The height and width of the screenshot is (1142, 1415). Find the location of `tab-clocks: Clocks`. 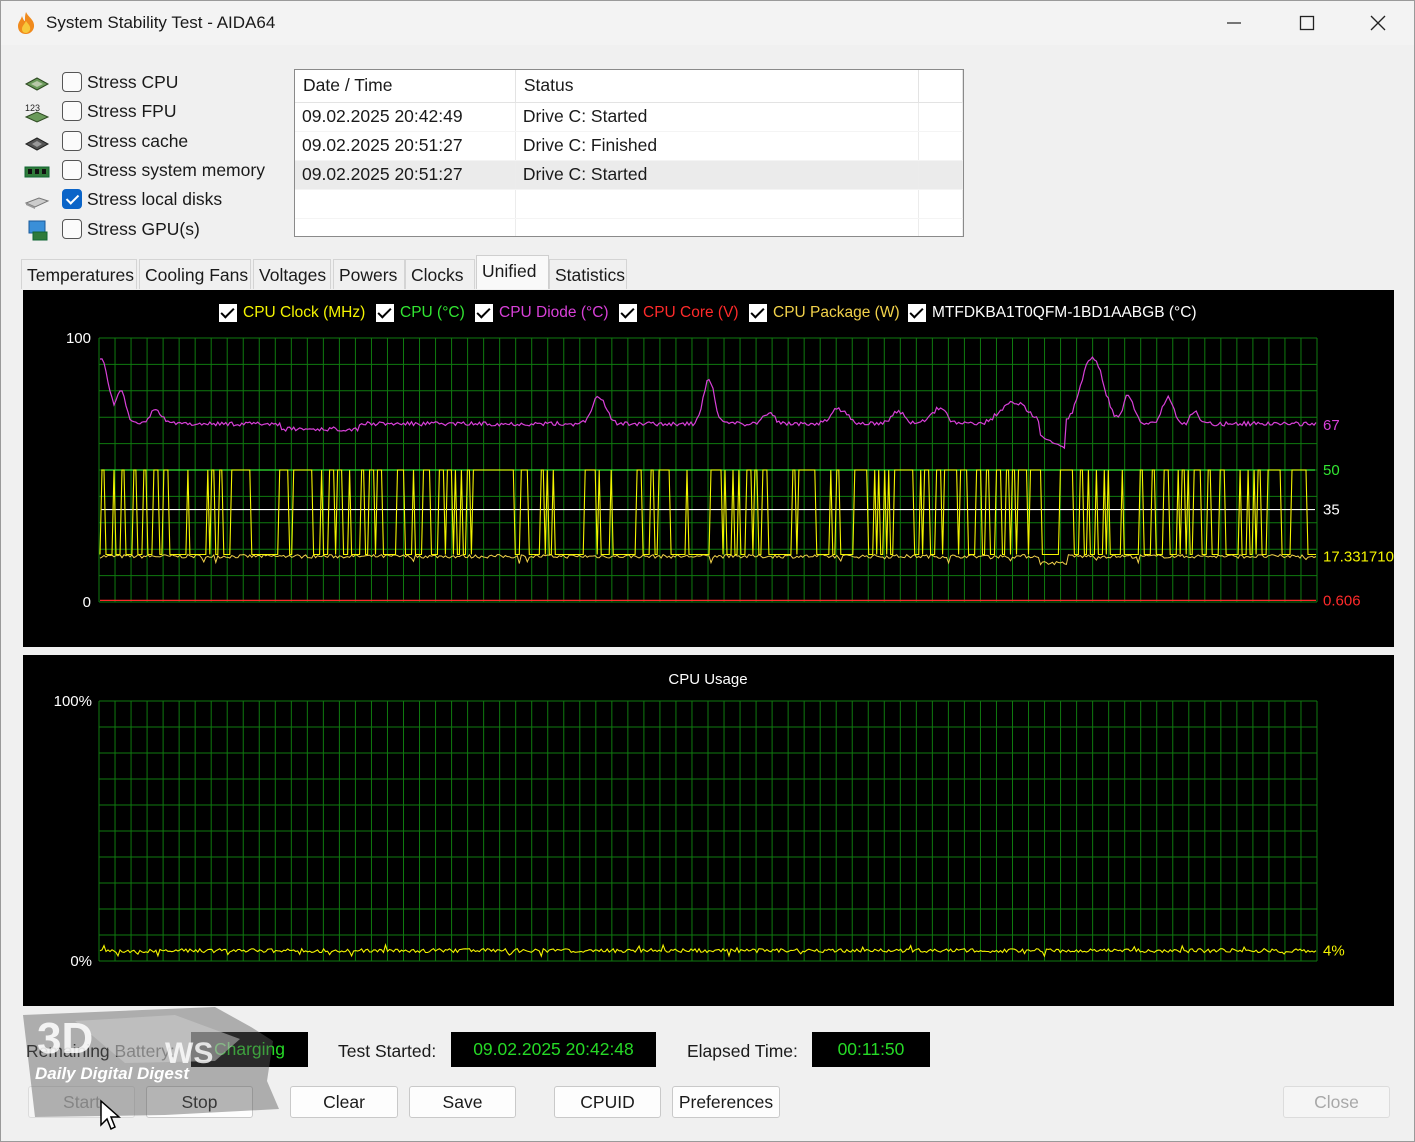

tab-clocks: Clocks is located at coordinates (440, 274).